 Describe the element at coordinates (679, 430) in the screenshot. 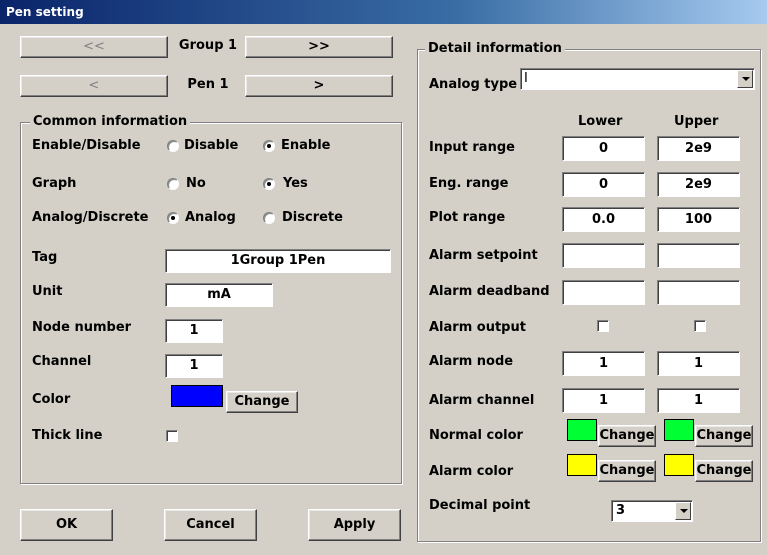

I see `normal-color-upper-swatch` at that location.